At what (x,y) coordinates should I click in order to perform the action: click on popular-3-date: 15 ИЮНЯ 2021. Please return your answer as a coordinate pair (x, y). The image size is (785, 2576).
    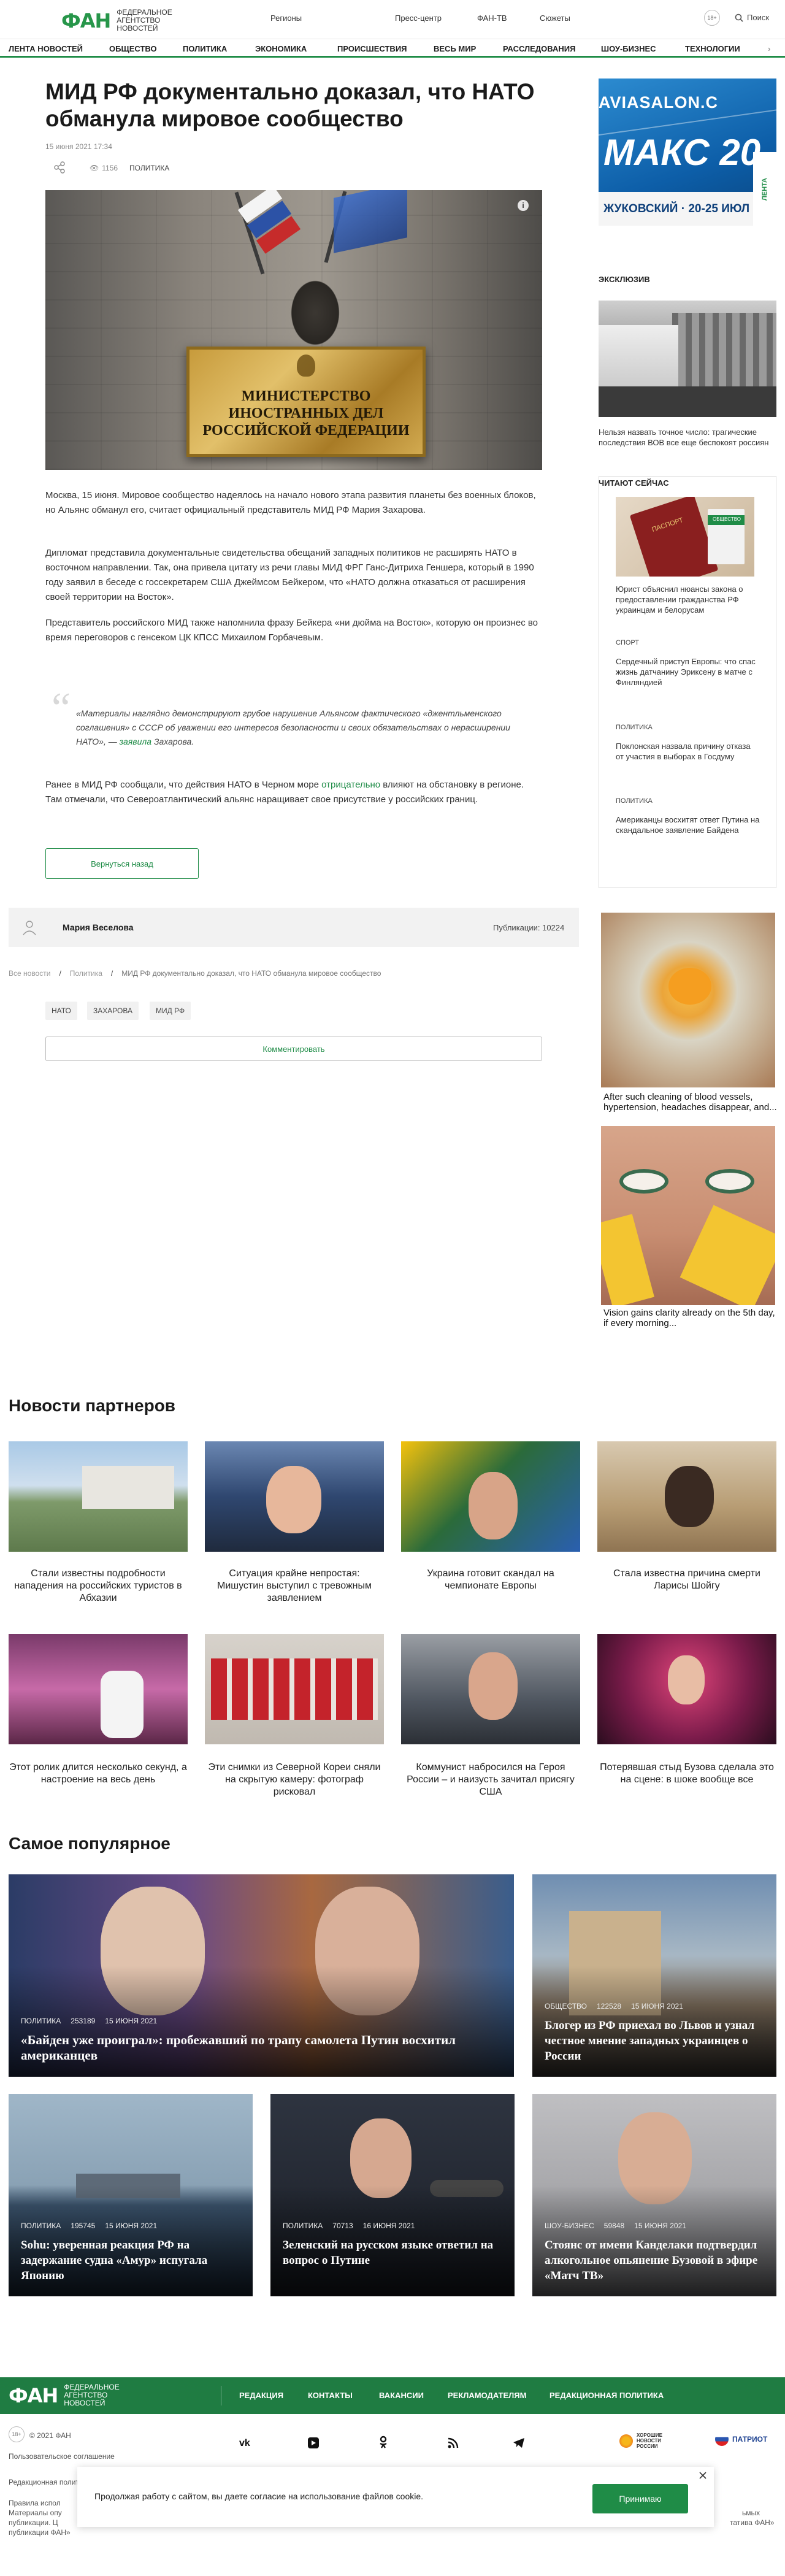
    Looking at the image, I should click on (131, 2225).